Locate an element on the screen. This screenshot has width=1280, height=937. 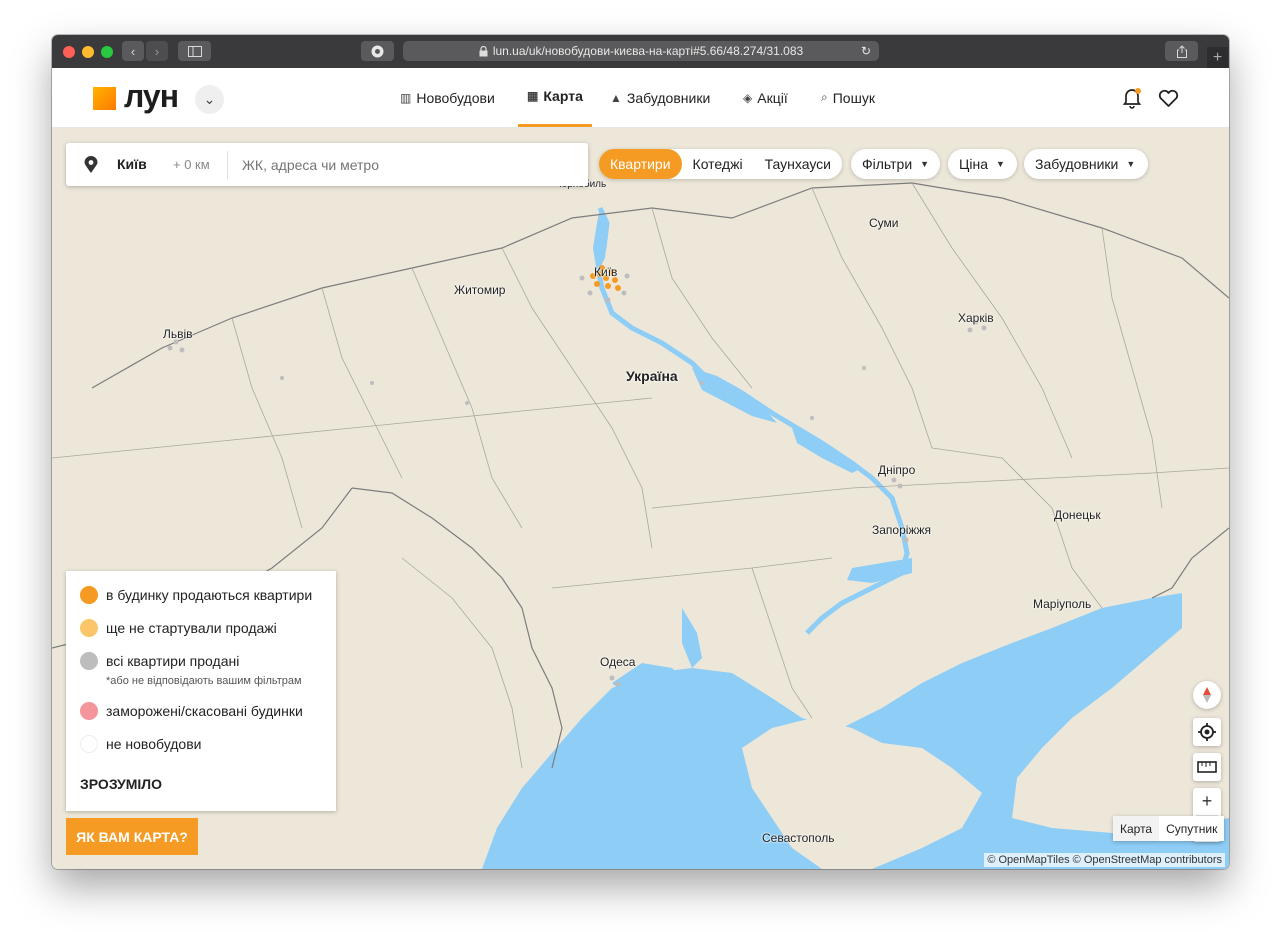
forward-button: › is located at coordinates (157, 51).